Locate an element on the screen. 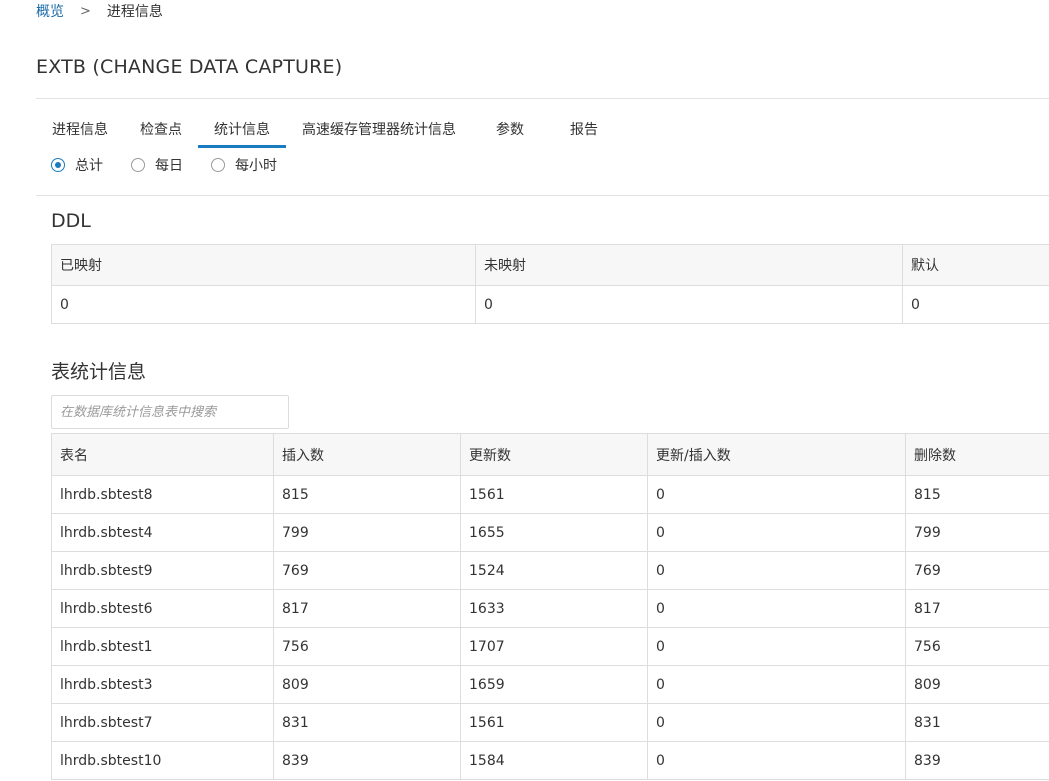 The width and height of the screenshot is (1049, 781). radio-daily: 每日 is located at coordinates (157, 165).